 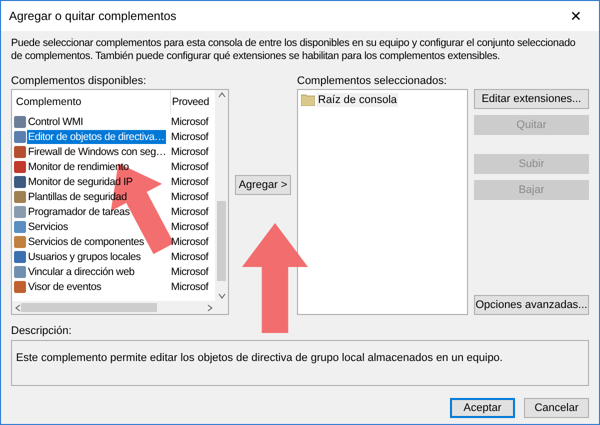 What do you see at coordinates (259, 358) in the screenshot?
I see `description-text: Este complemento permite editar los objetos de directiva de grupo local almacenados en un equipo.` at bounding box center [259, 358].